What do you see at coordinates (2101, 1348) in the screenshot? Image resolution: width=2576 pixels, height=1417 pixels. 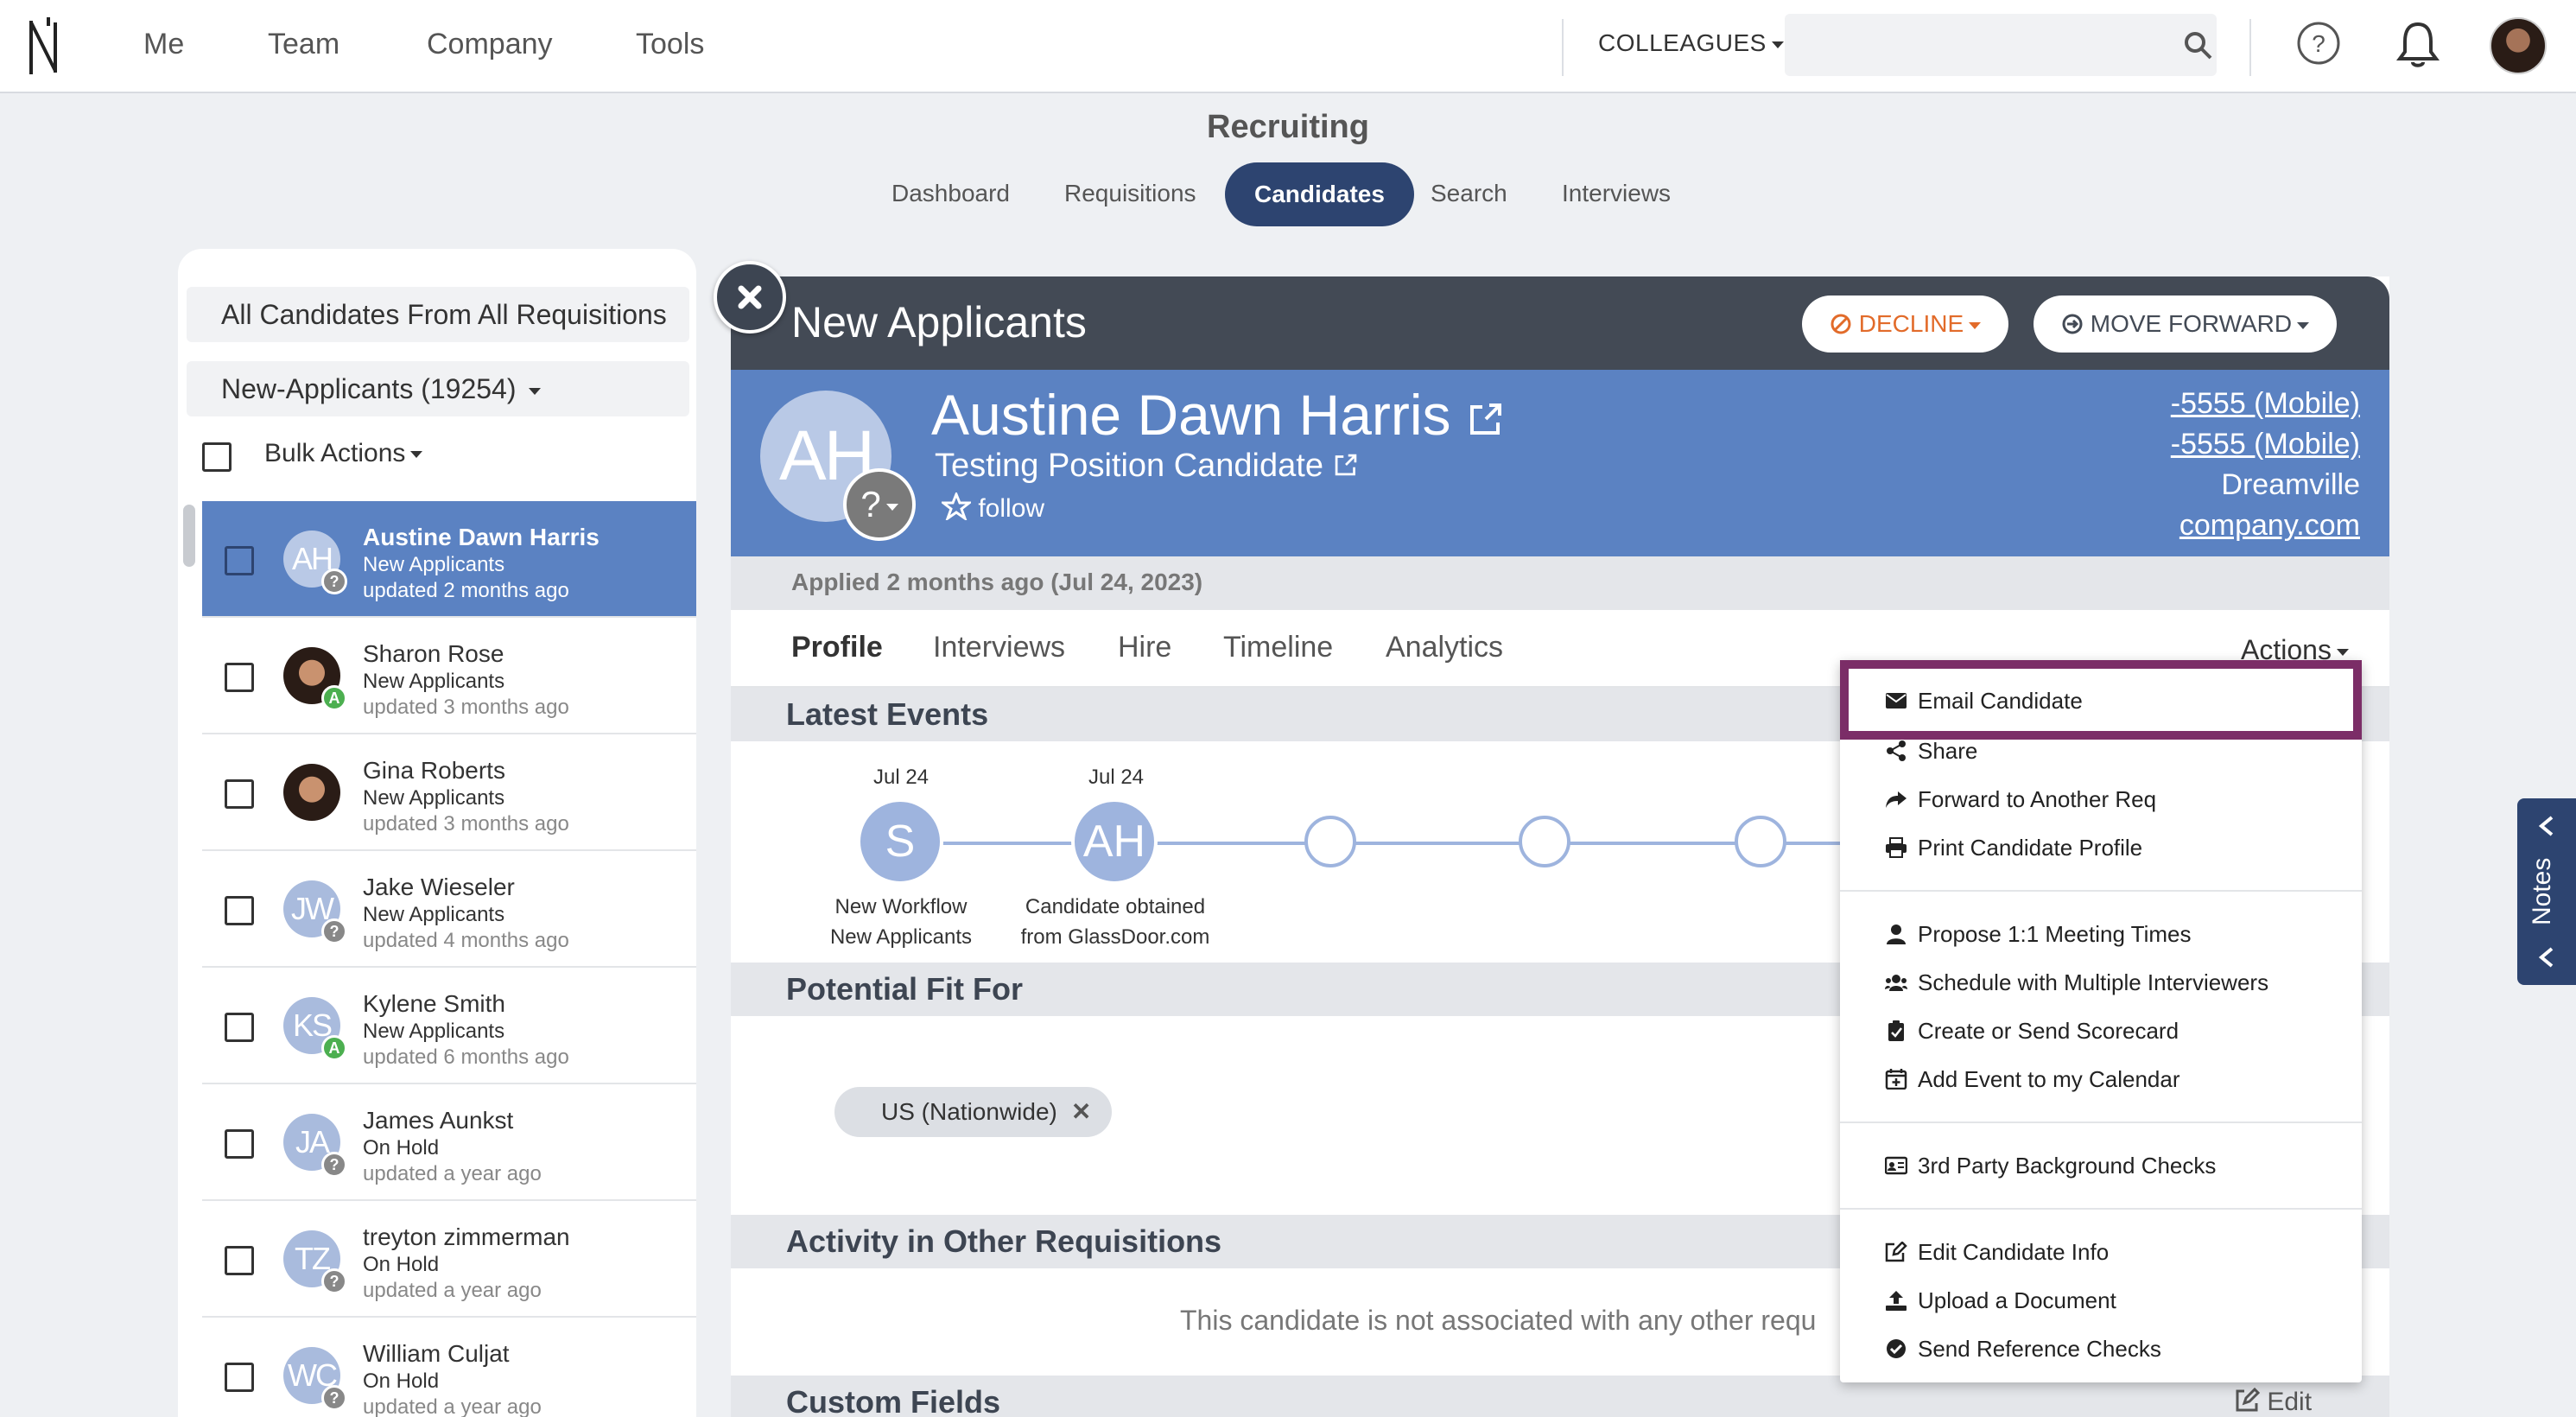 I see `menu-item-reference-checks: Send Reference Checks` at bounding box center [2101, 1348].